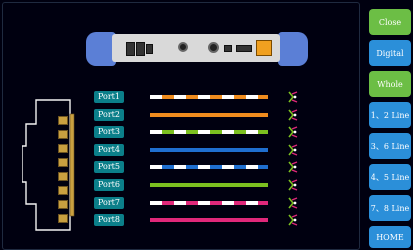 Image resolution: width=413 pixels, height=250 pixels. Describe the element at coordinates (109, 220) in the screenshot. I see `port-label-8: Port8` at that location.